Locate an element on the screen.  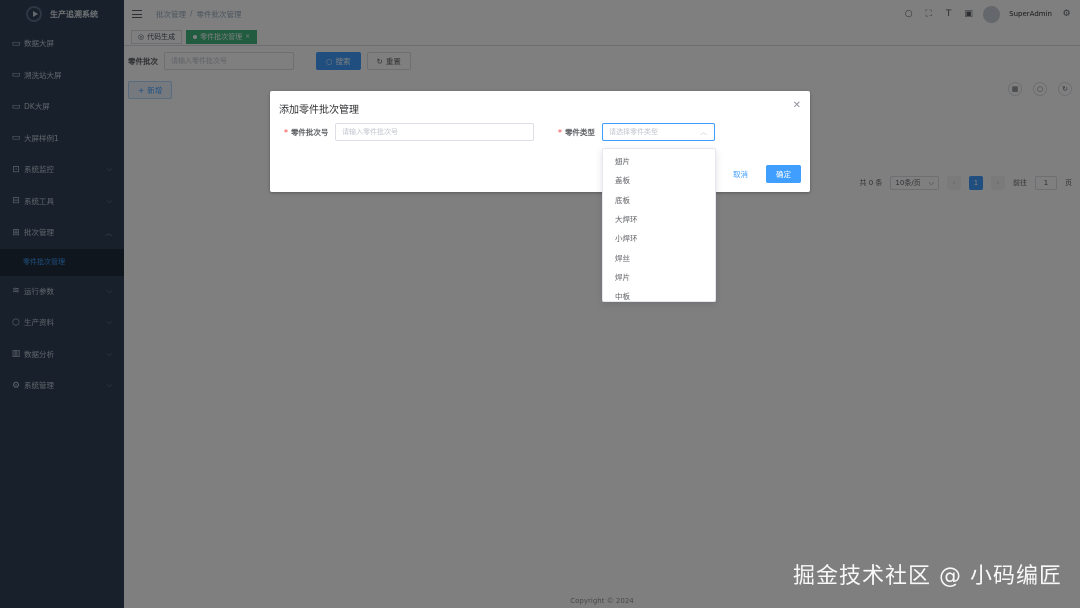
chevron-up-icon: ︿ is located at coordinates (703, 132).